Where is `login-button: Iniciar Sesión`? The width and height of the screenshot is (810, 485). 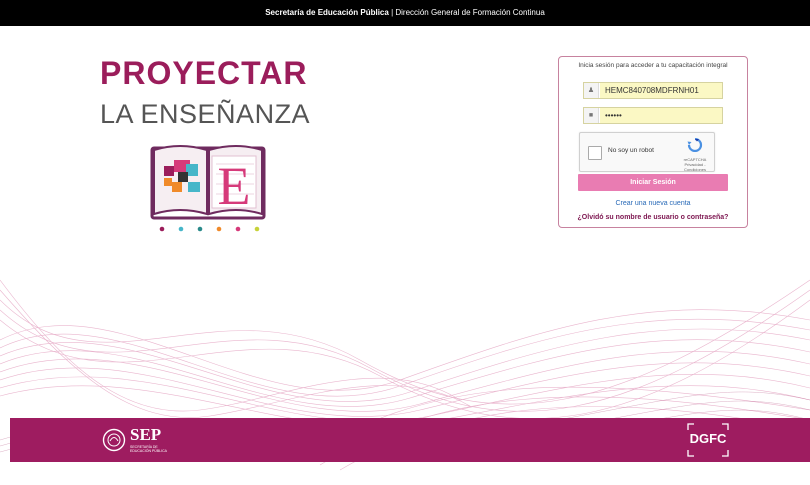 login-button: Iniciar Sesión is located at coordinates (653, 182).